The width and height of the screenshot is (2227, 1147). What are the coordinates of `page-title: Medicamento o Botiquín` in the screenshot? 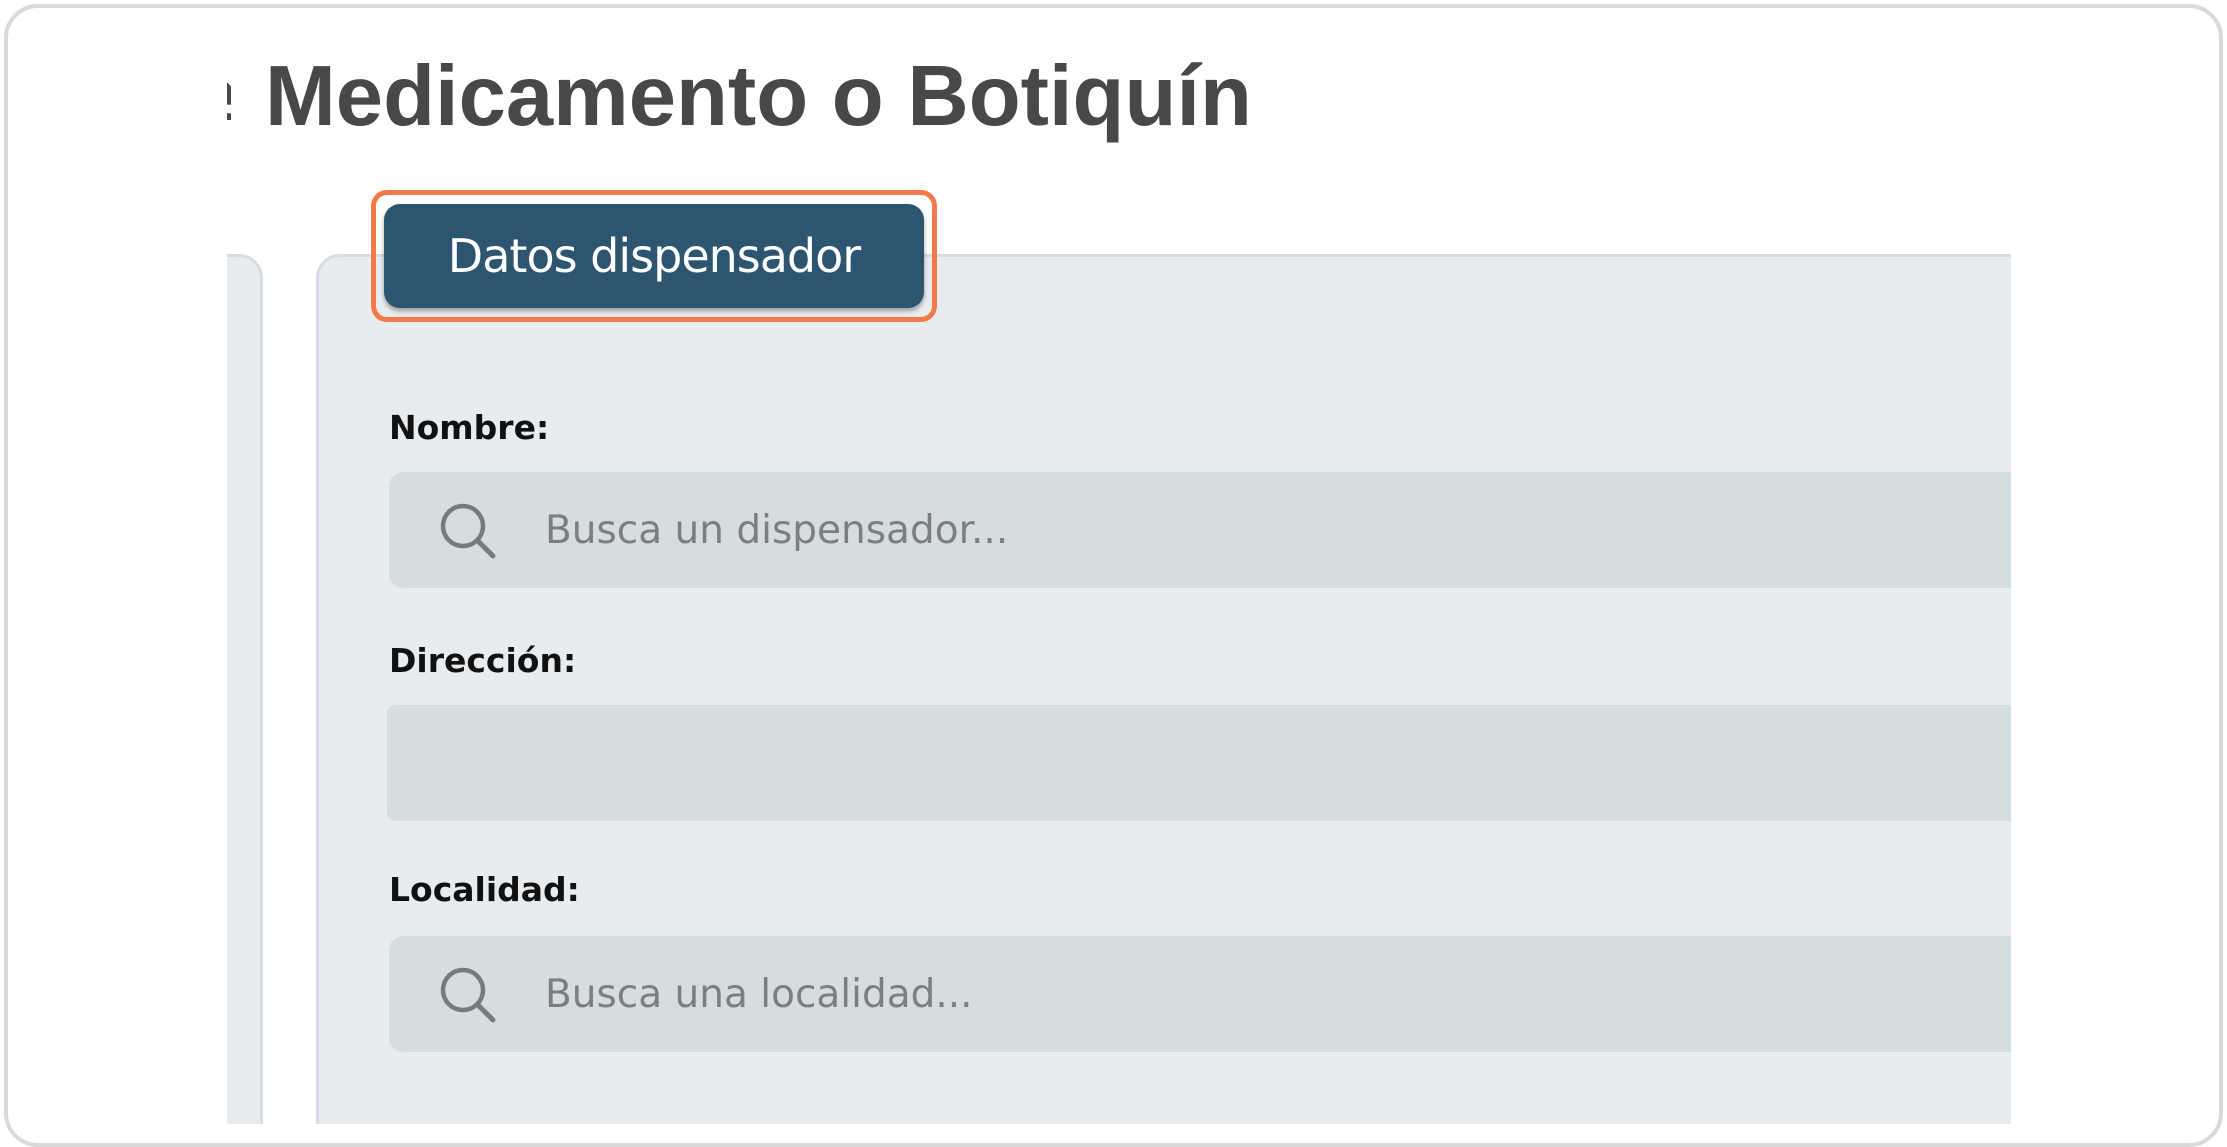 It's located at (758, 96).